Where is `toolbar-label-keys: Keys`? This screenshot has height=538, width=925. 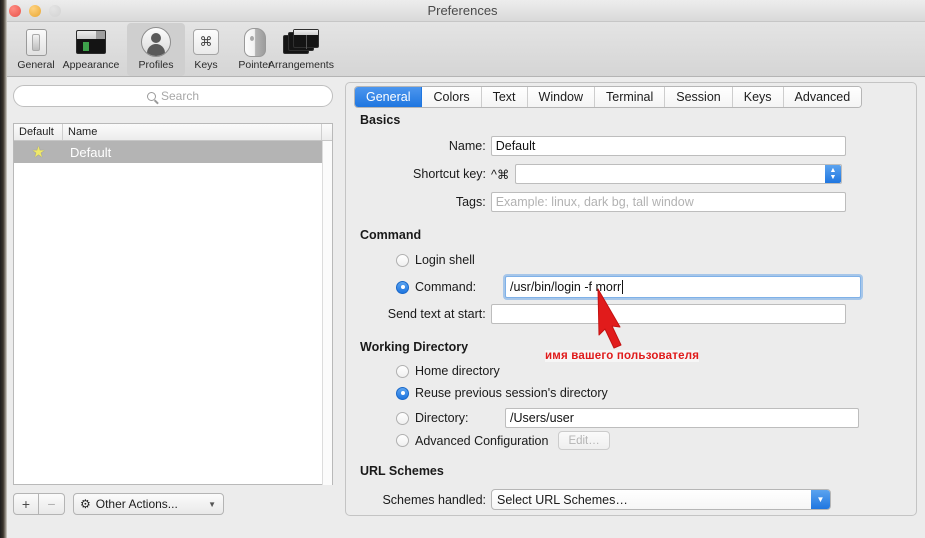 toolbar-label-keys: Keys is located at coordinates (206, 65).